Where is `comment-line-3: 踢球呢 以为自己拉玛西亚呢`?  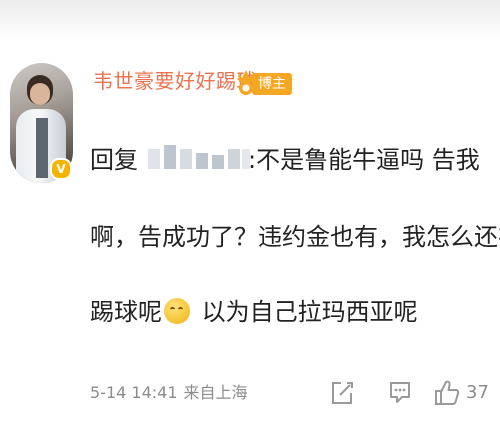 comment-line-3: 踢球呢 以为自己拉玛西亚呢 is located at coordinates (254, 312).